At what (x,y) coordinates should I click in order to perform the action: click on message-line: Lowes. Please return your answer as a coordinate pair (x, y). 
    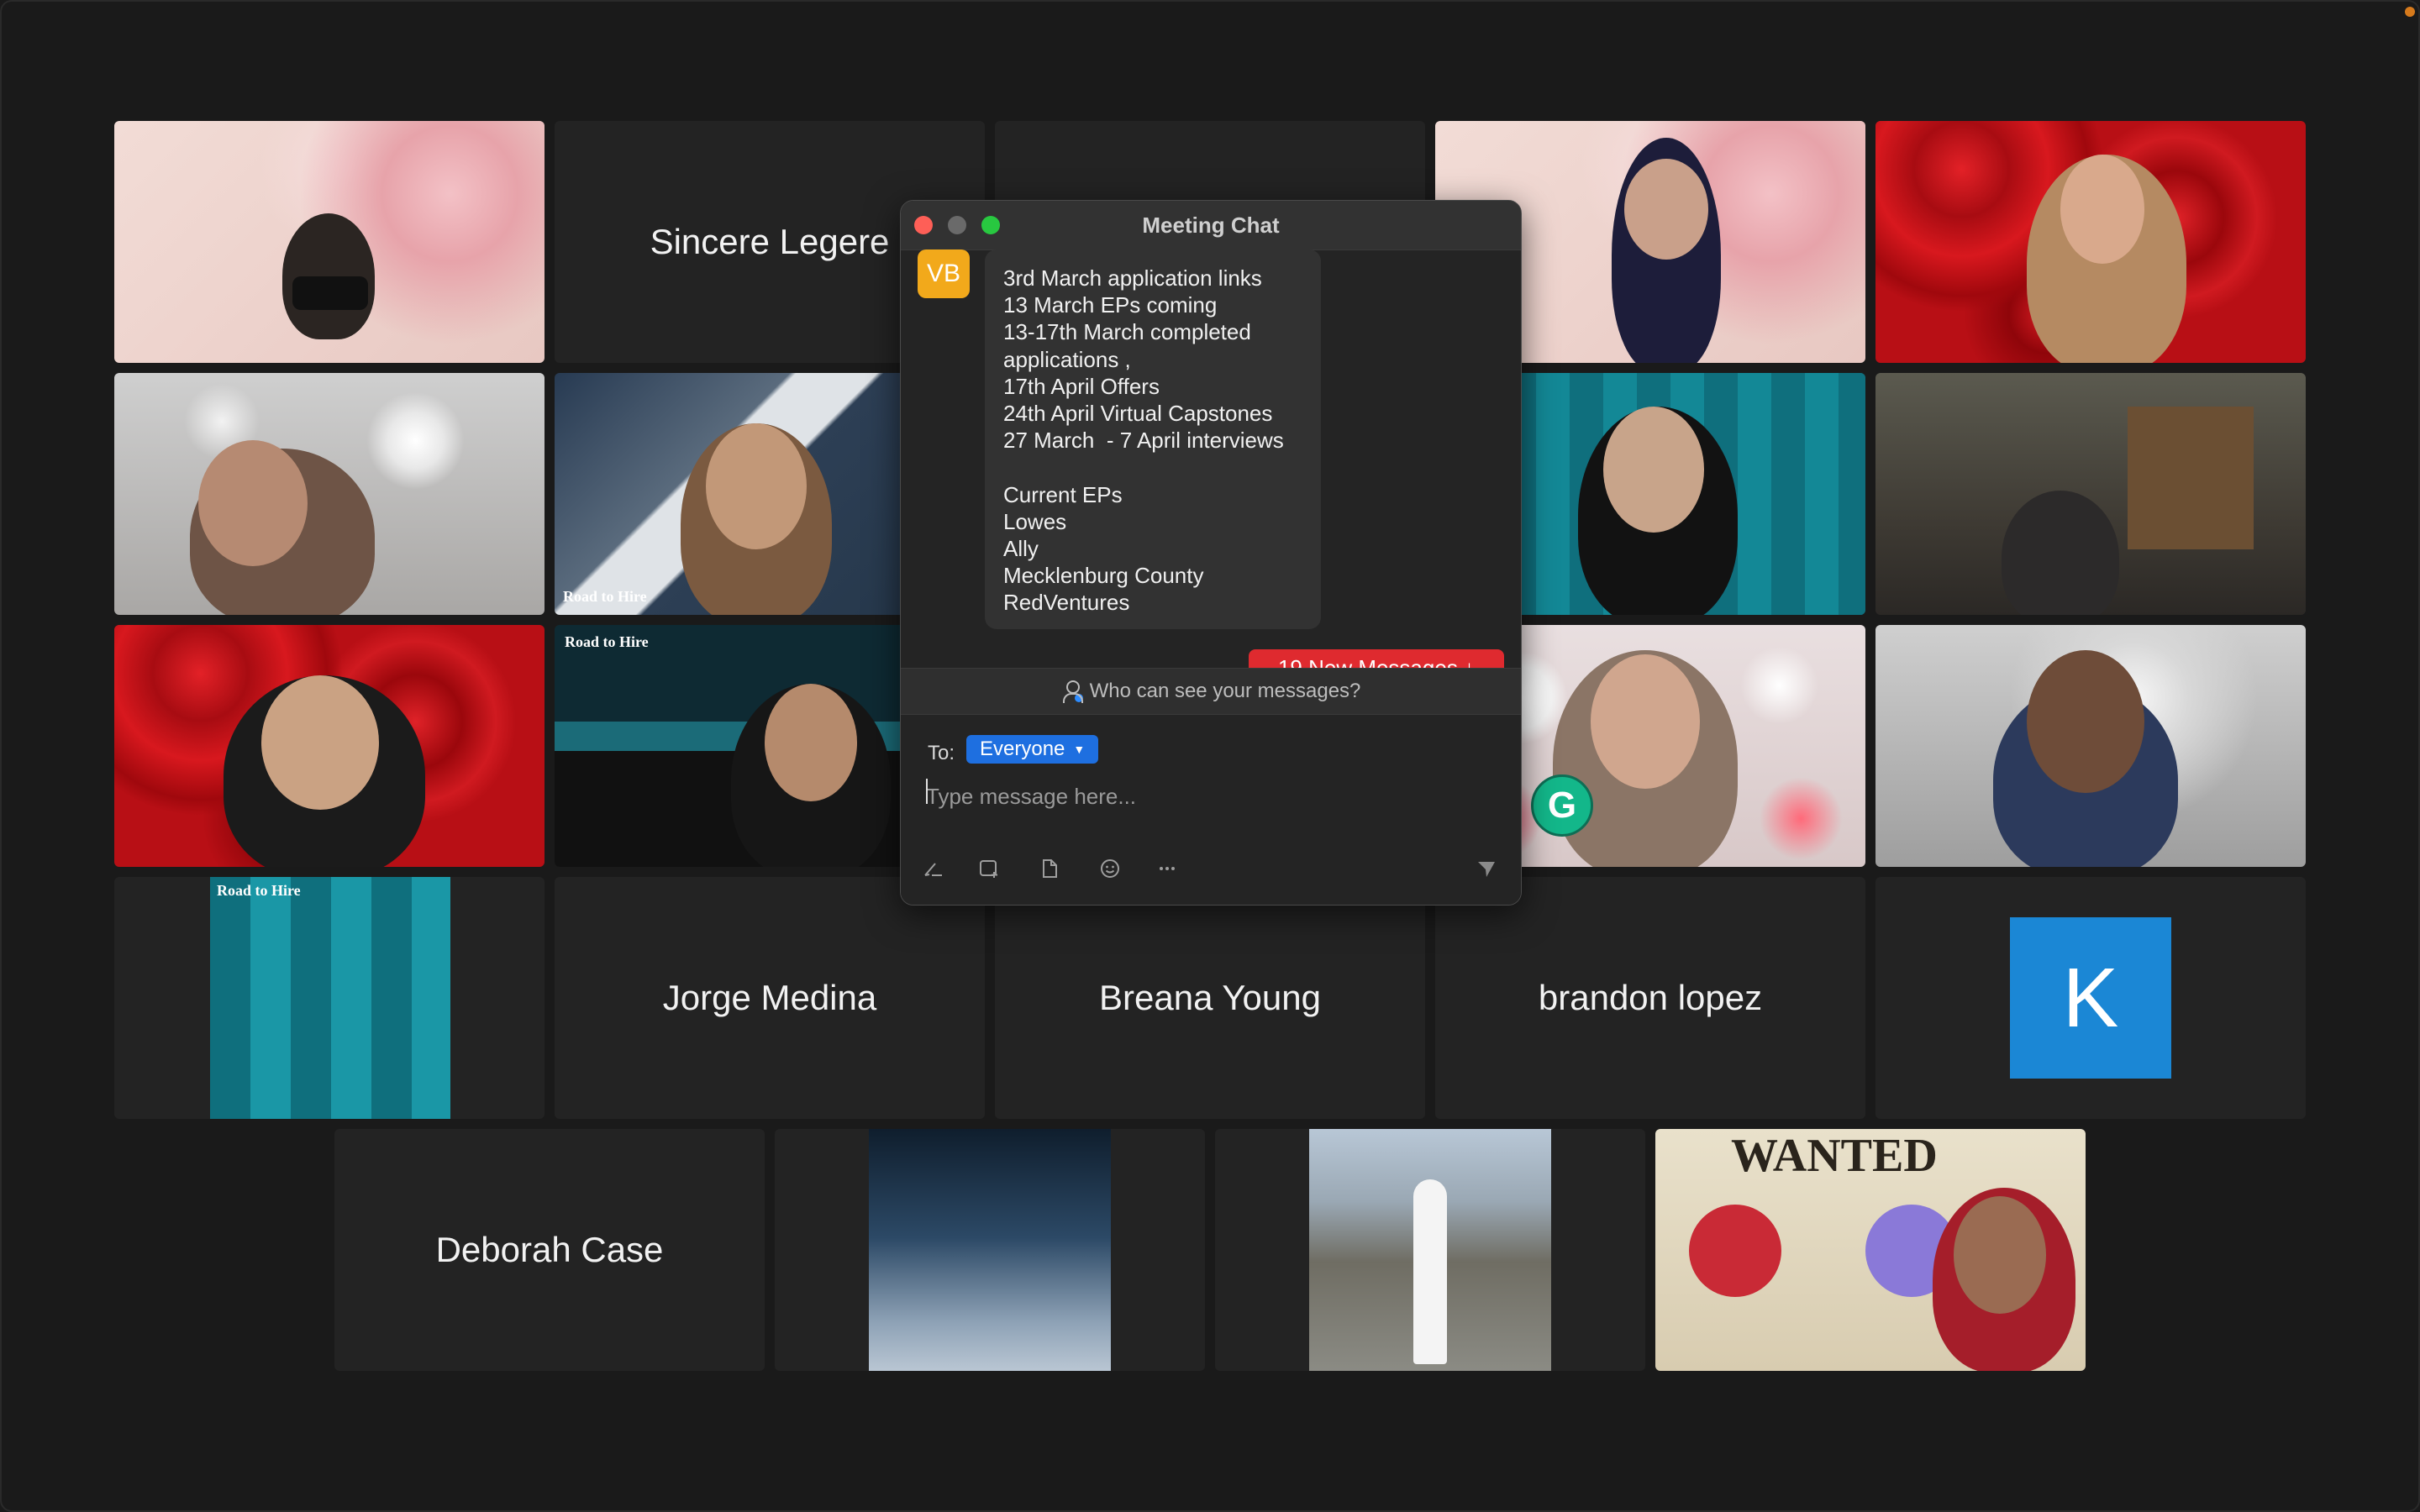
    Looking at the image, I should click on (1035, 521).